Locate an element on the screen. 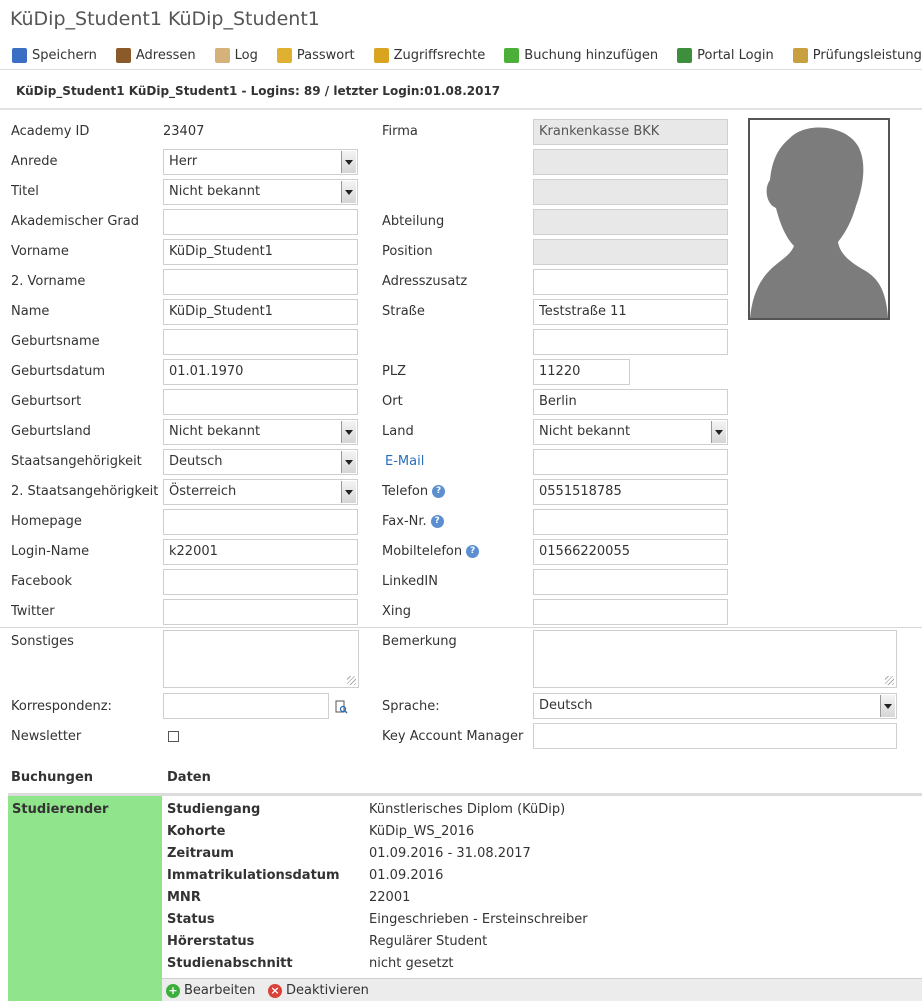 The height and width of the screenshot is (1001, 922). vorname2-input is located at coordinates (260, 282).